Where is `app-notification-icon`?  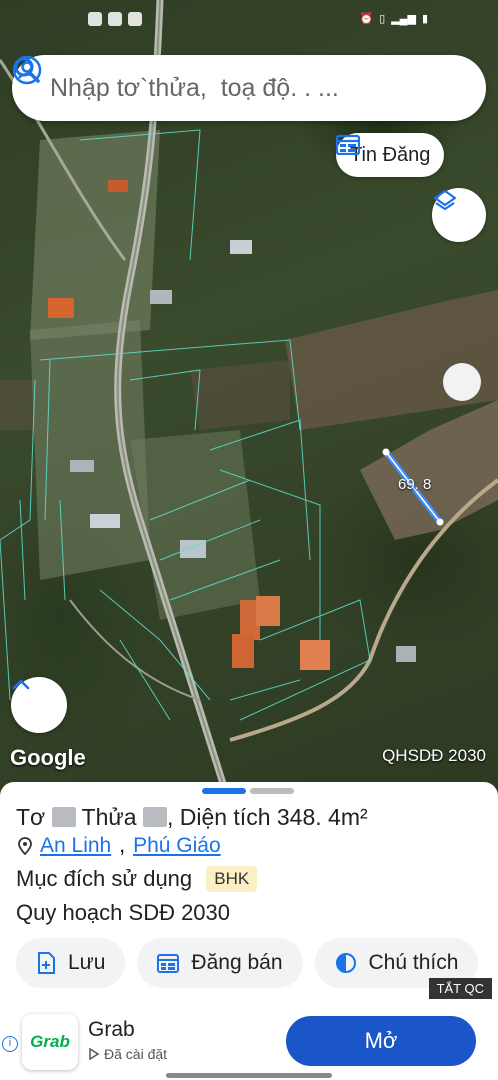
app-notification-icon is located at coordinates (135, 19).